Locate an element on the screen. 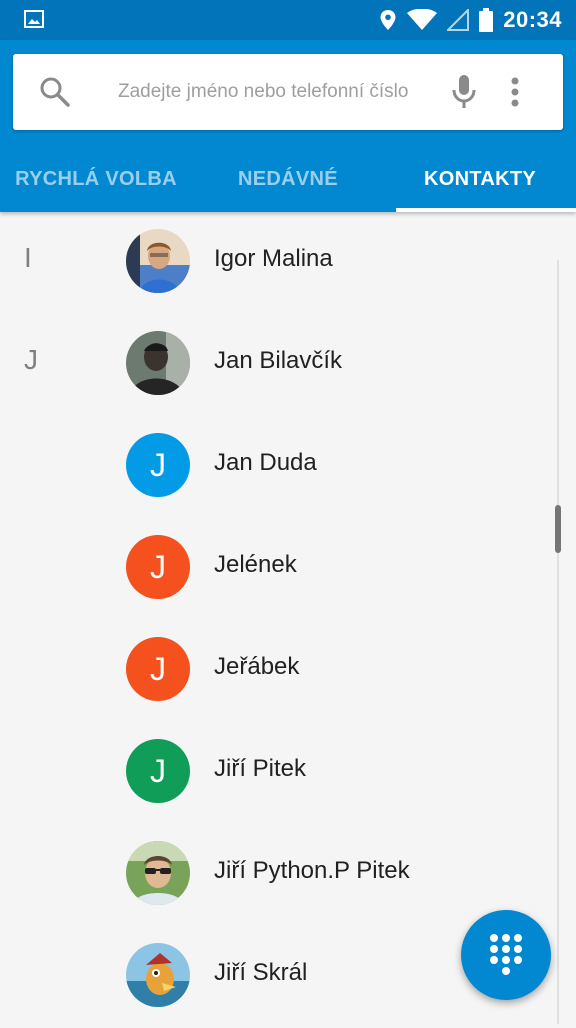 This screenshot has height=1028, width=576. contact-row: J Jan Bilavčík is located at coordinates (288, 365).